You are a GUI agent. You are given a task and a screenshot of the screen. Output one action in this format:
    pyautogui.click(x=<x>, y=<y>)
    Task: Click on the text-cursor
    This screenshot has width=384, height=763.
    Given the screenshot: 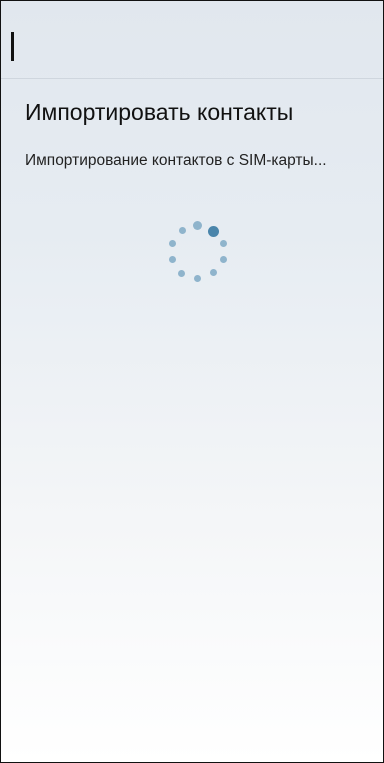 What is the action you would take?
    pyautogui.click(x=12, y=46)
    